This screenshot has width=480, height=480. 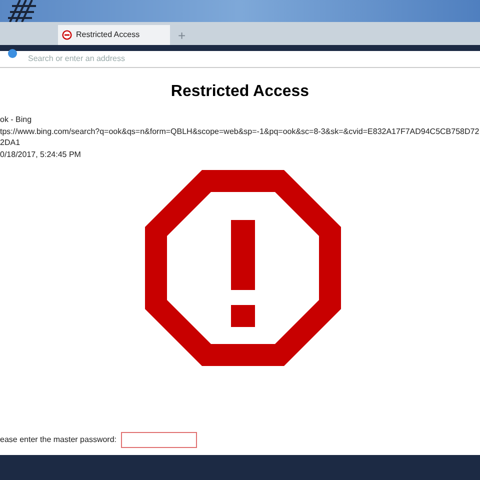 What do you see at coordinates (240, 92) in the screenshot?
I see `page-title: Restricted Access` at bounding box center [240, 92].